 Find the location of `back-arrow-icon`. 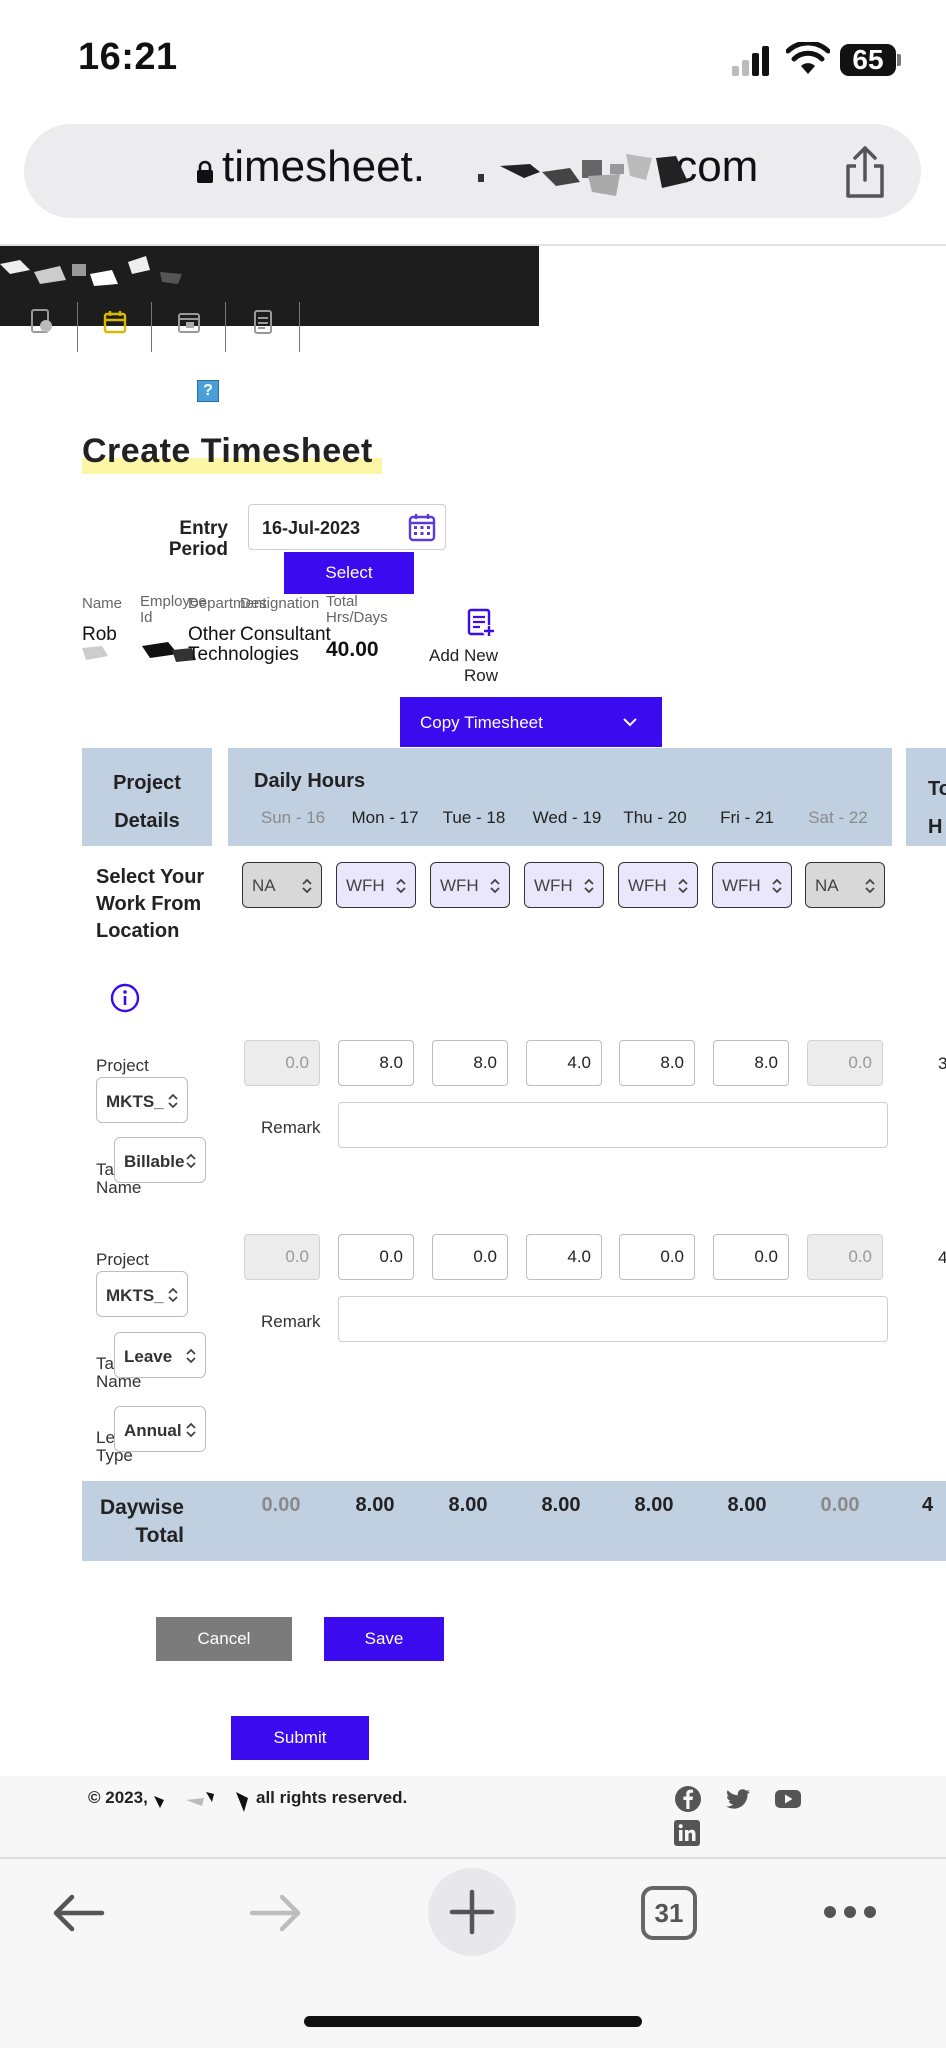

back-arrow-icon is located at coordinates (78, 1913).